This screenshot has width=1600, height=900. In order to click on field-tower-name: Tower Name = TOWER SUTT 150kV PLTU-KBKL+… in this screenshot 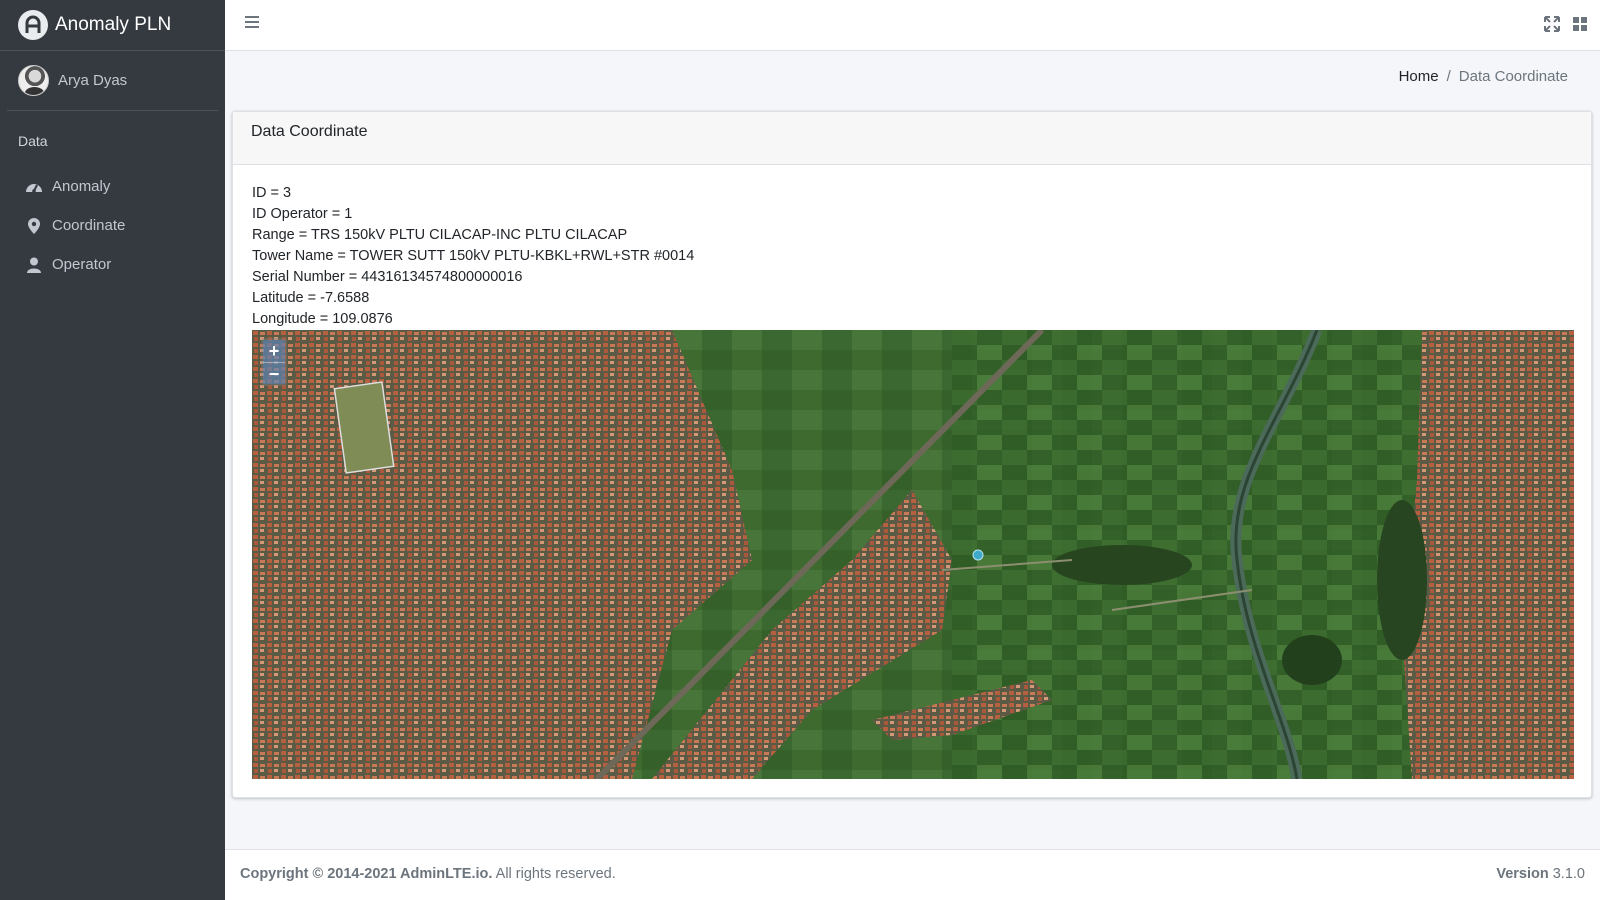, I will do `click(473, 256)`.